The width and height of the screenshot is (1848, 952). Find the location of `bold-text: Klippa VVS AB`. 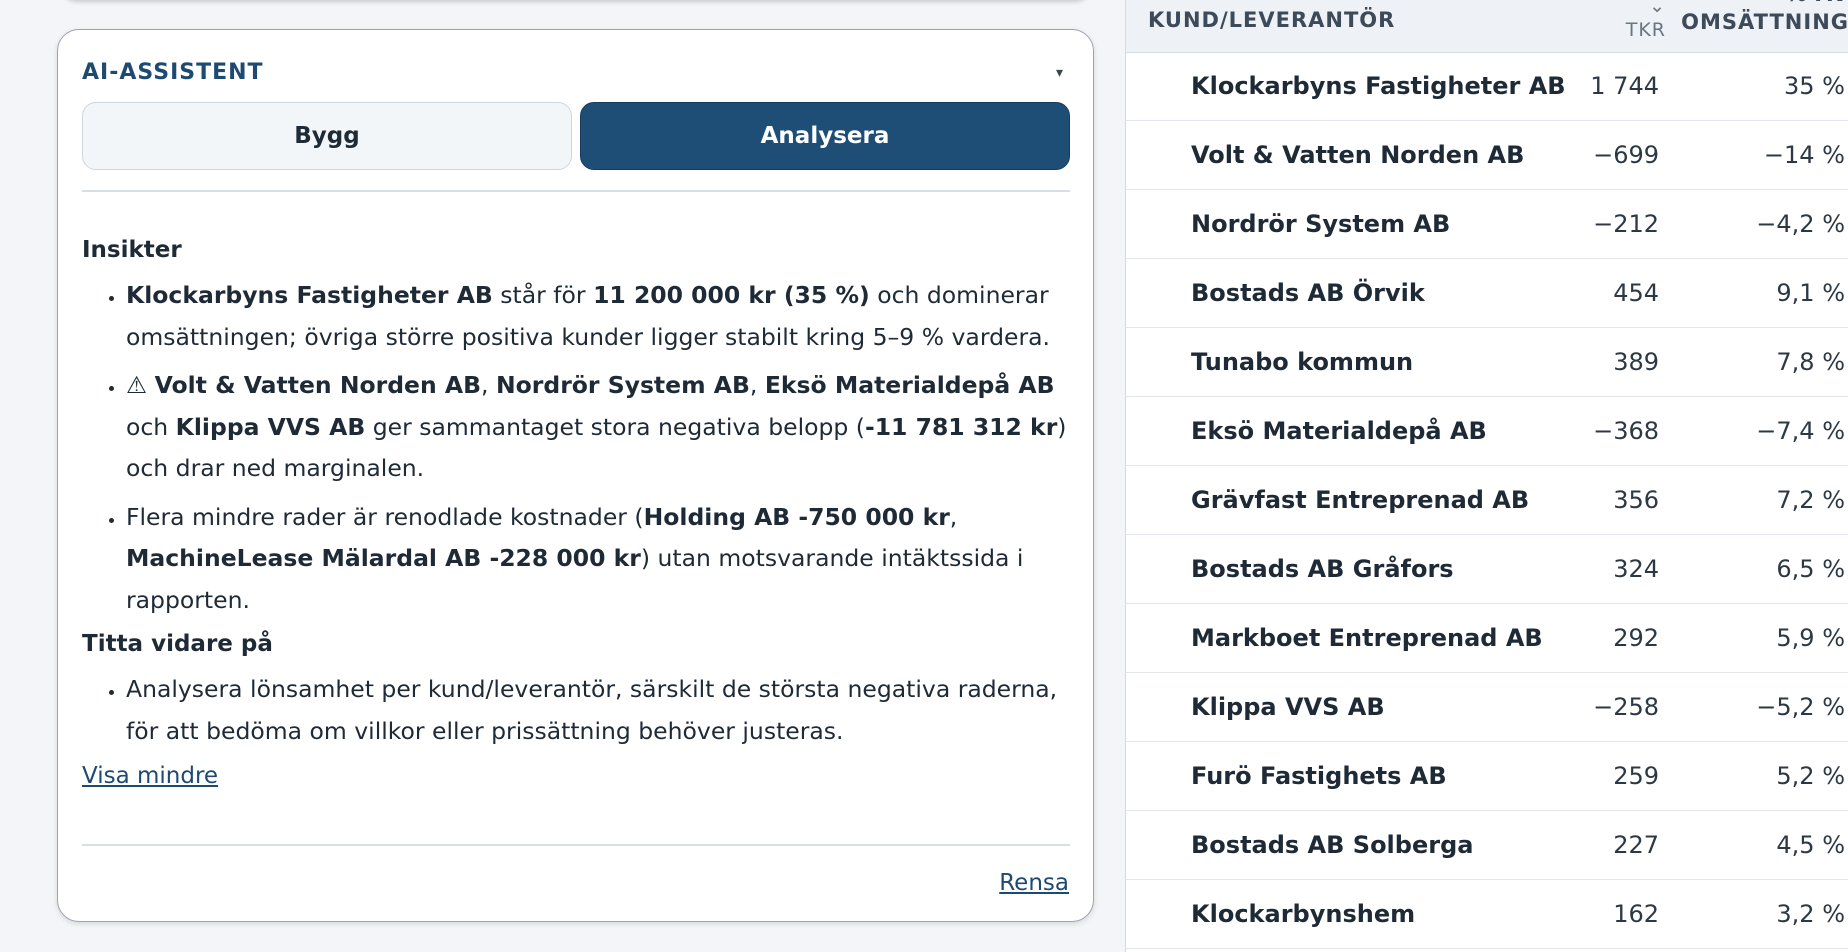

bold-text: Klippa VVS AB is located at coordinates (270, 426).